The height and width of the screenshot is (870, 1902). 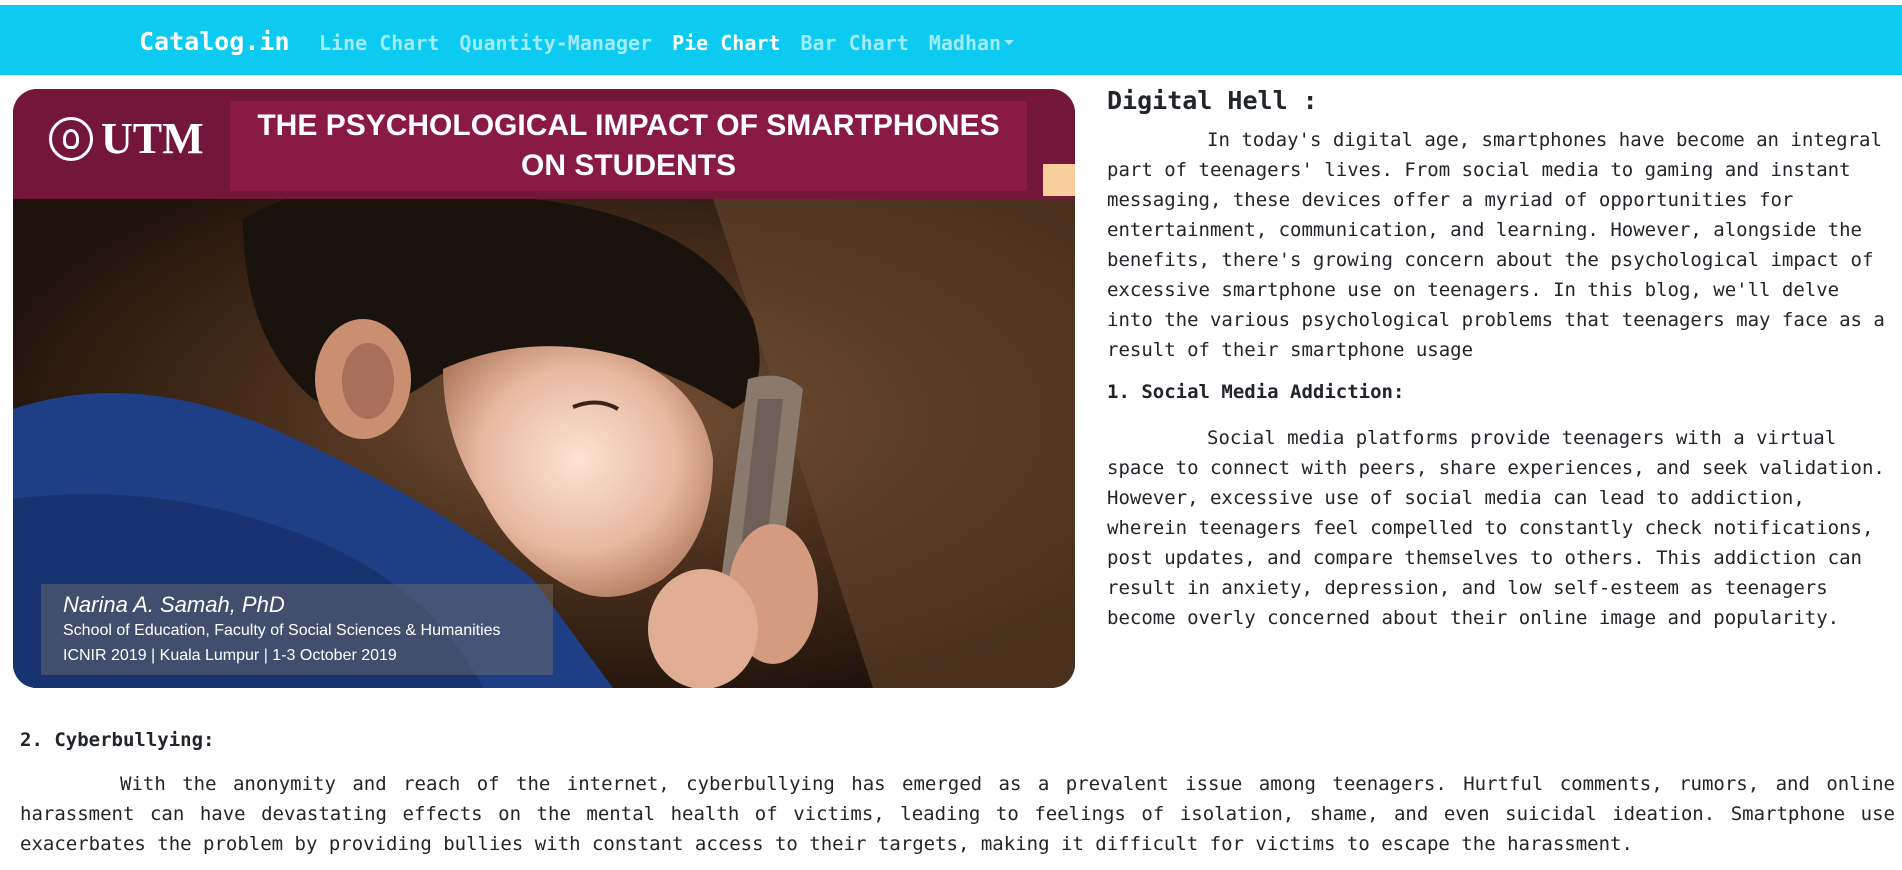 I want to click on utm-logo-text: UTM, so click(x=152, y=138).